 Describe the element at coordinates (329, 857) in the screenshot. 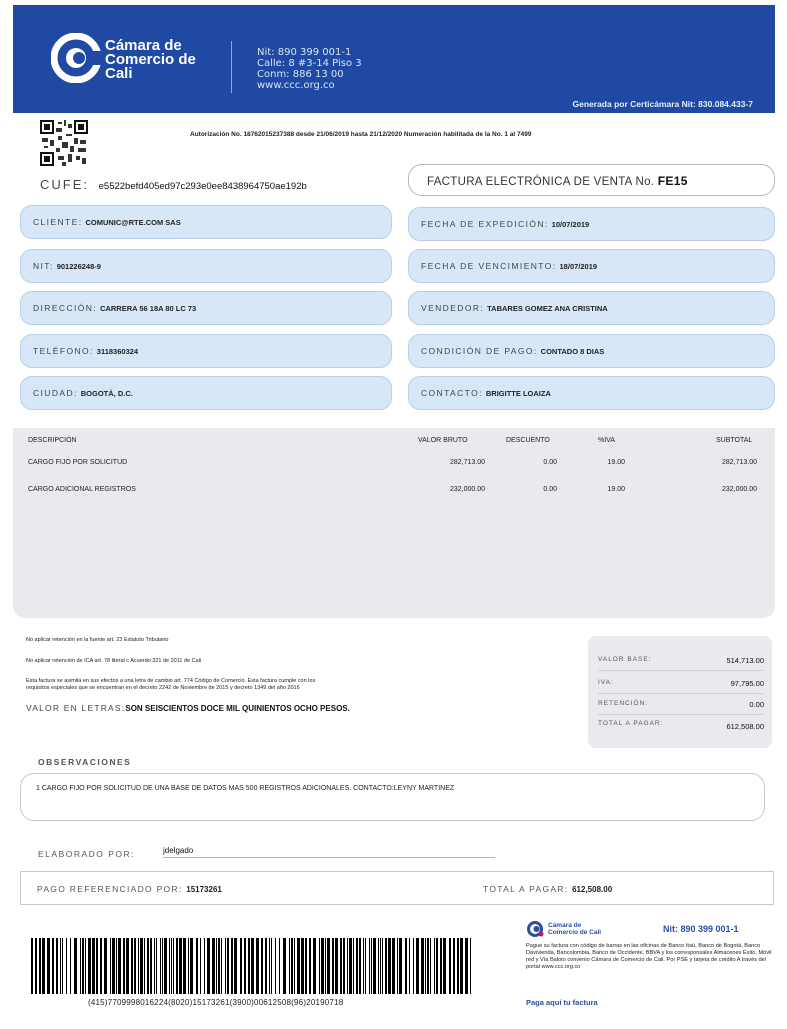

I see `signature-line` at that location.